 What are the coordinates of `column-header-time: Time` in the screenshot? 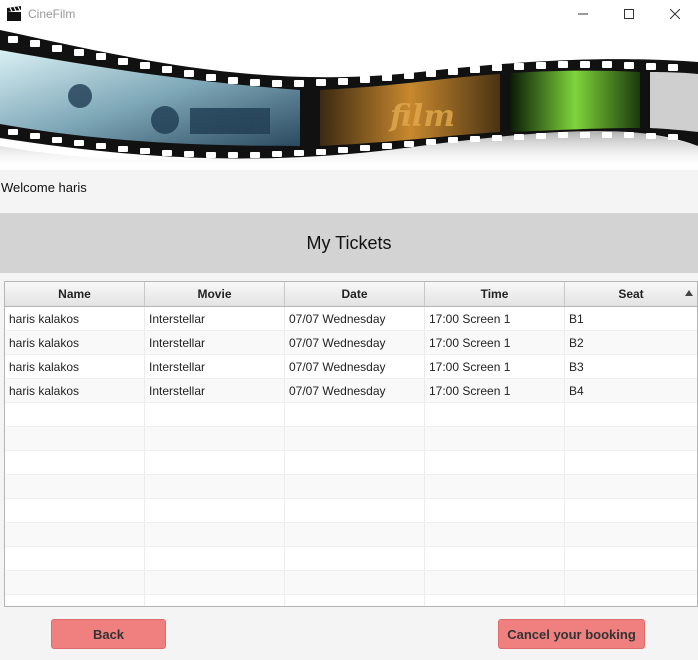 It's located at (495, 294).